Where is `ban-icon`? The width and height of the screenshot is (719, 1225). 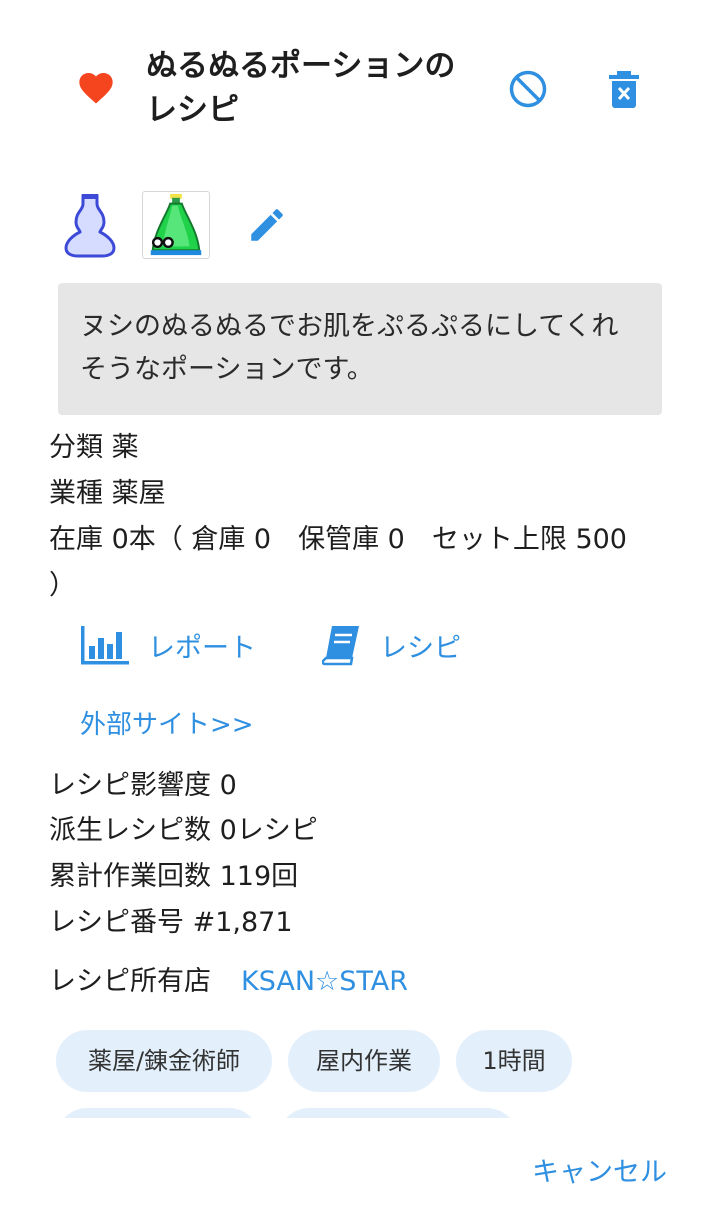 ban-icon is located at coordinates (528, 89).